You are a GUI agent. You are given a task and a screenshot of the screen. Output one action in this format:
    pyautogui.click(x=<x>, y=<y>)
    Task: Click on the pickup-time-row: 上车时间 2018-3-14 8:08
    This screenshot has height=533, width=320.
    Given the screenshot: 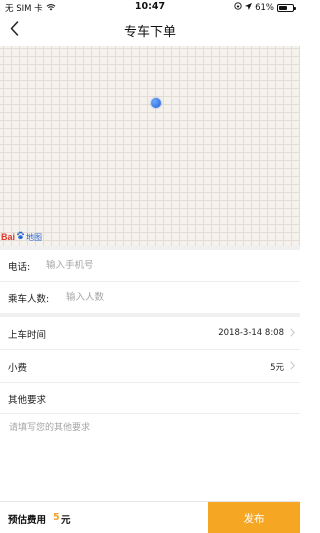 What is the action you would take?
    pyautogui.click(x=150, y=333)
    